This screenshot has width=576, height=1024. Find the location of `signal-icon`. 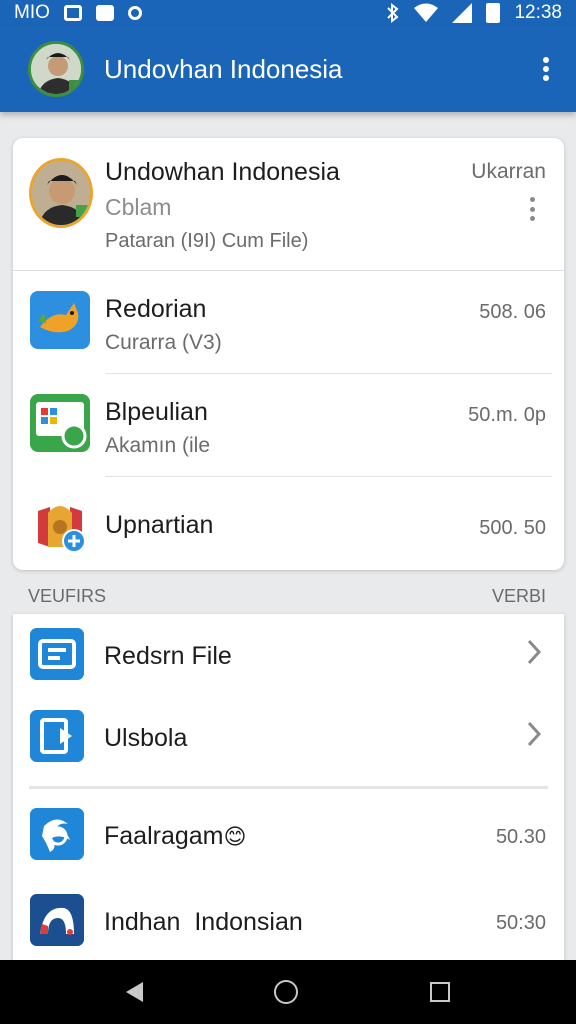

signal-icon is located at coordinates (462, 13).